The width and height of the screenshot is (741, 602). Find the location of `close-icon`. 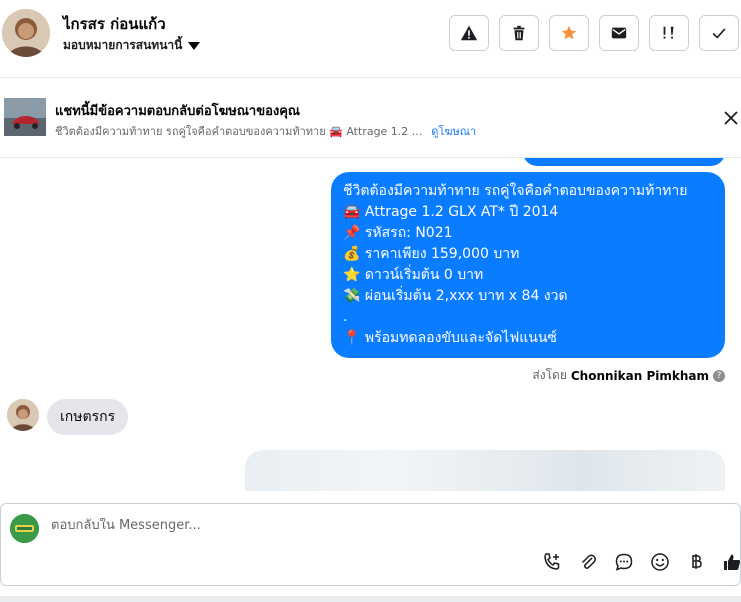

close-icon is located at coordinates (731, 118).